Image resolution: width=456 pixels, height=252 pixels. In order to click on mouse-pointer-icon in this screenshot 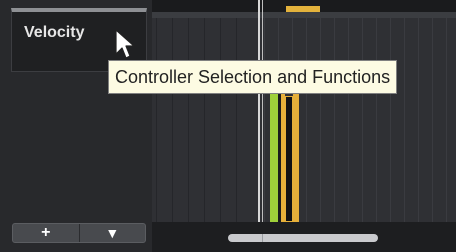, I will do `click(125, 44)`.